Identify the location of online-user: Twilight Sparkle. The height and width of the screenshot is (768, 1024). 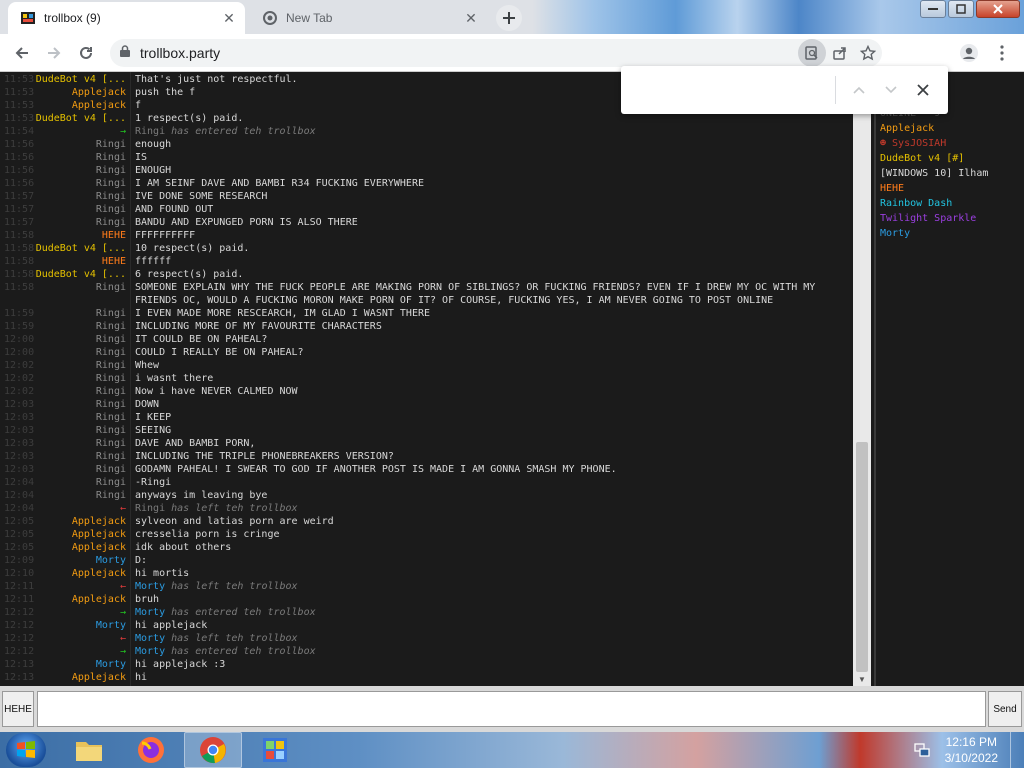
(928, 218).